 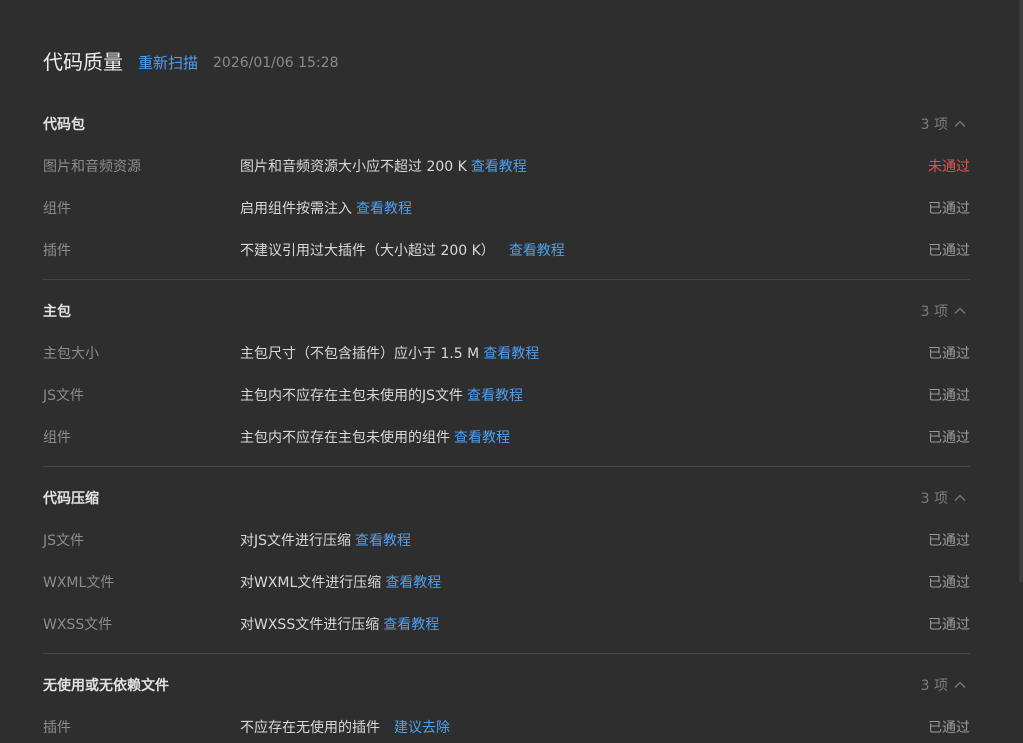 What do you see at coordinates (57, 312) in the screenshot?
I see `section-title: 主包` at bounding box center [57, 312].